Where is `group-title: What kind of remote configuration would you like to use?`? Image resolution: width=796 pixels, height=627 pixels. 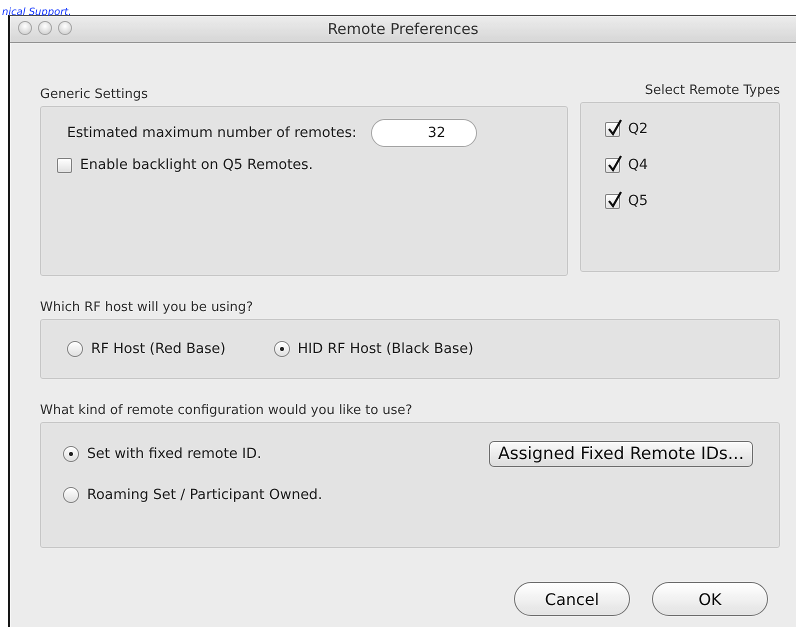
group-title: What kind of remote configuration would you like to use? is located at coordinates (226, 410).